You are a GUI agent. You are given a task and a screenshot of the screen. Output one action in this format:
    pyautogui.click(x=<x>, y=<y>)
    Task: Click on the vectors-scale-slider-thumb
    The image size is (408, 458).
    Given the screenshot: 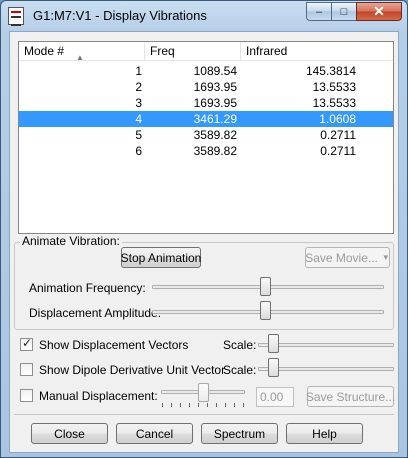 What is the action you would take?
    pyautogui.click(x=273, y=343)
    